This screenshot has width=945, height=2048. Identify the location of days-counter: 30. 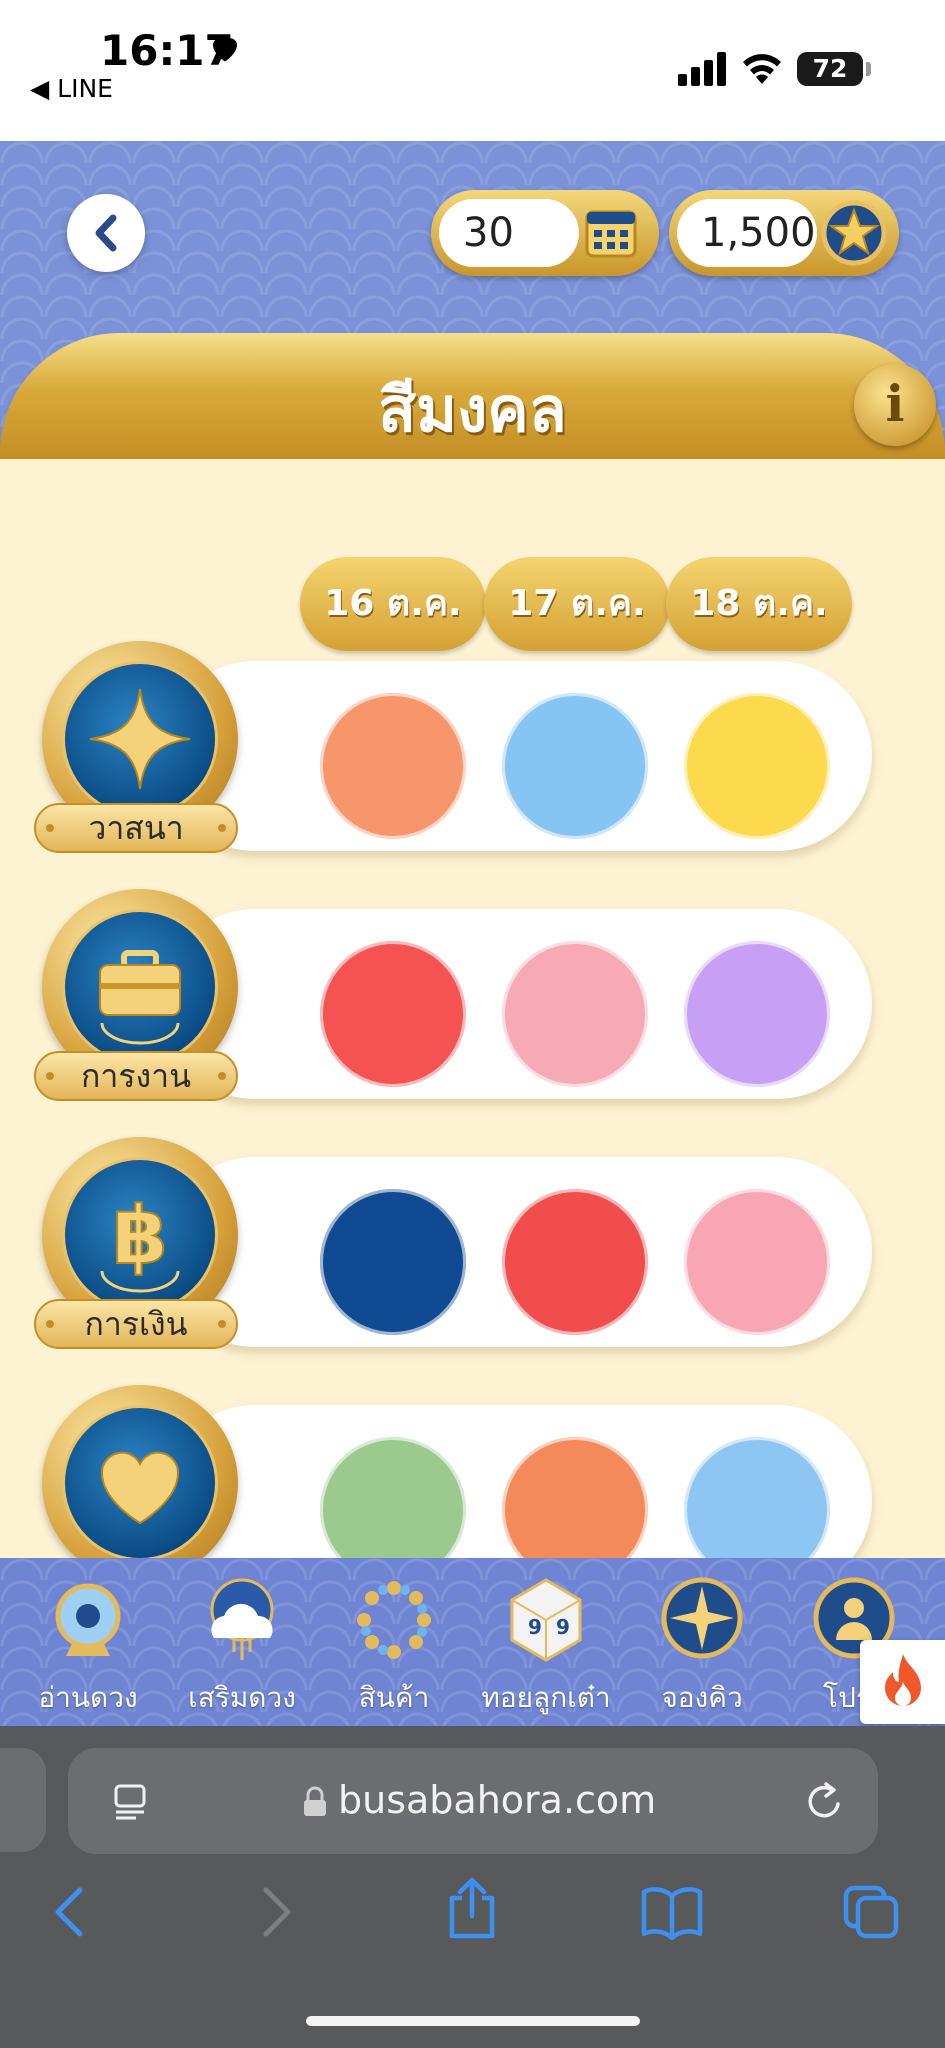
(545, 233).